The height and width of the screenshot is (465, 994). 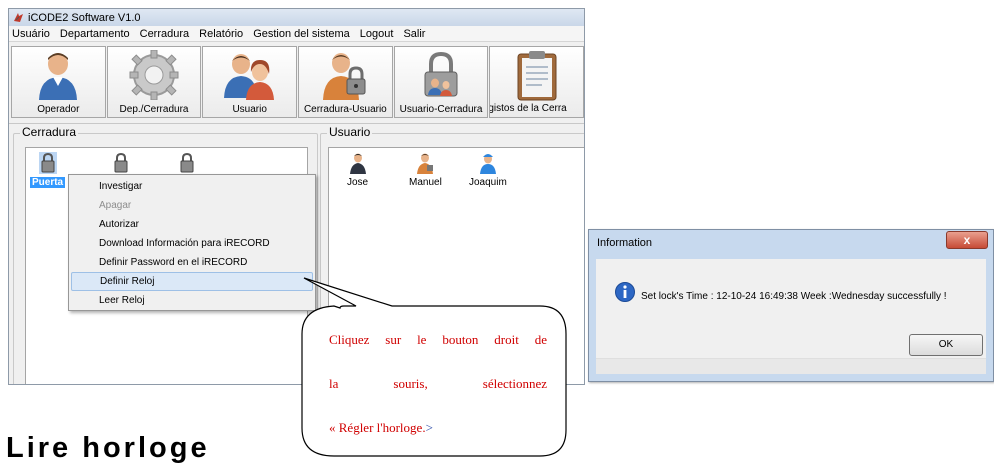 What do you see at coordinates (625, 243) in the screenshot?
I see `dialog-title: Information` at bounding box center [625, 243].